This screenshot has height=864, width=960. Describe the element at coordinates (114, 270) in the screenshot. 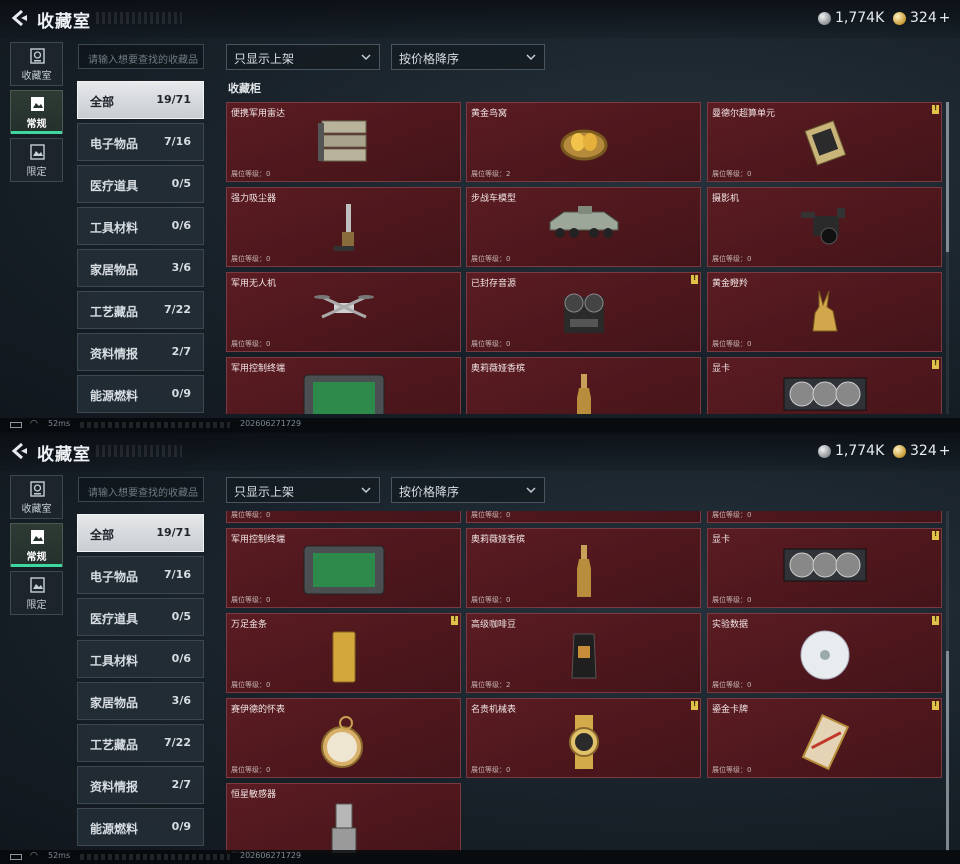

I see `category-name: 家居物品` at that location.